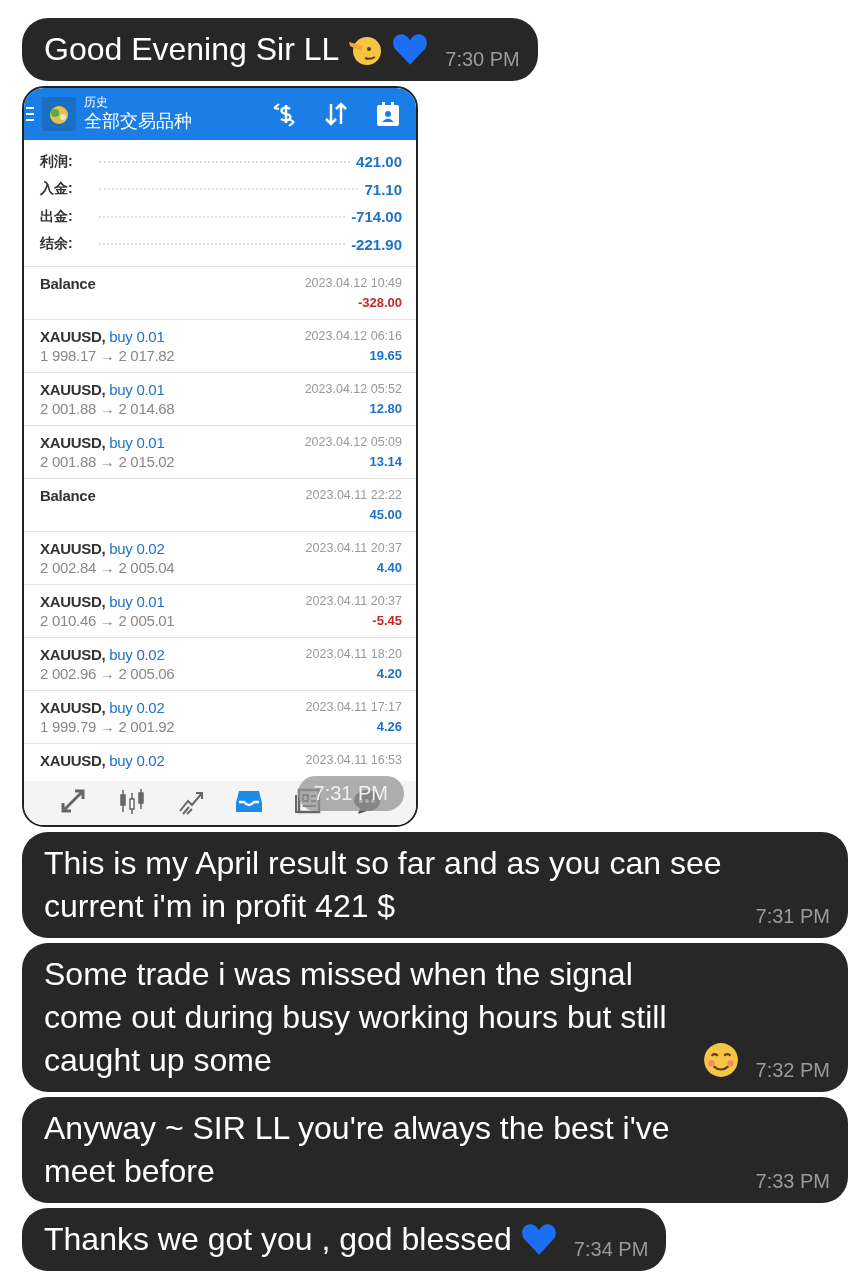 Image resolution: width=851 pixels, height=1280 pixels. What do you see at coordinates (387, 621) in the screenshot?
I see `trade-profit: -5.45` at bounding box center [387, 621].